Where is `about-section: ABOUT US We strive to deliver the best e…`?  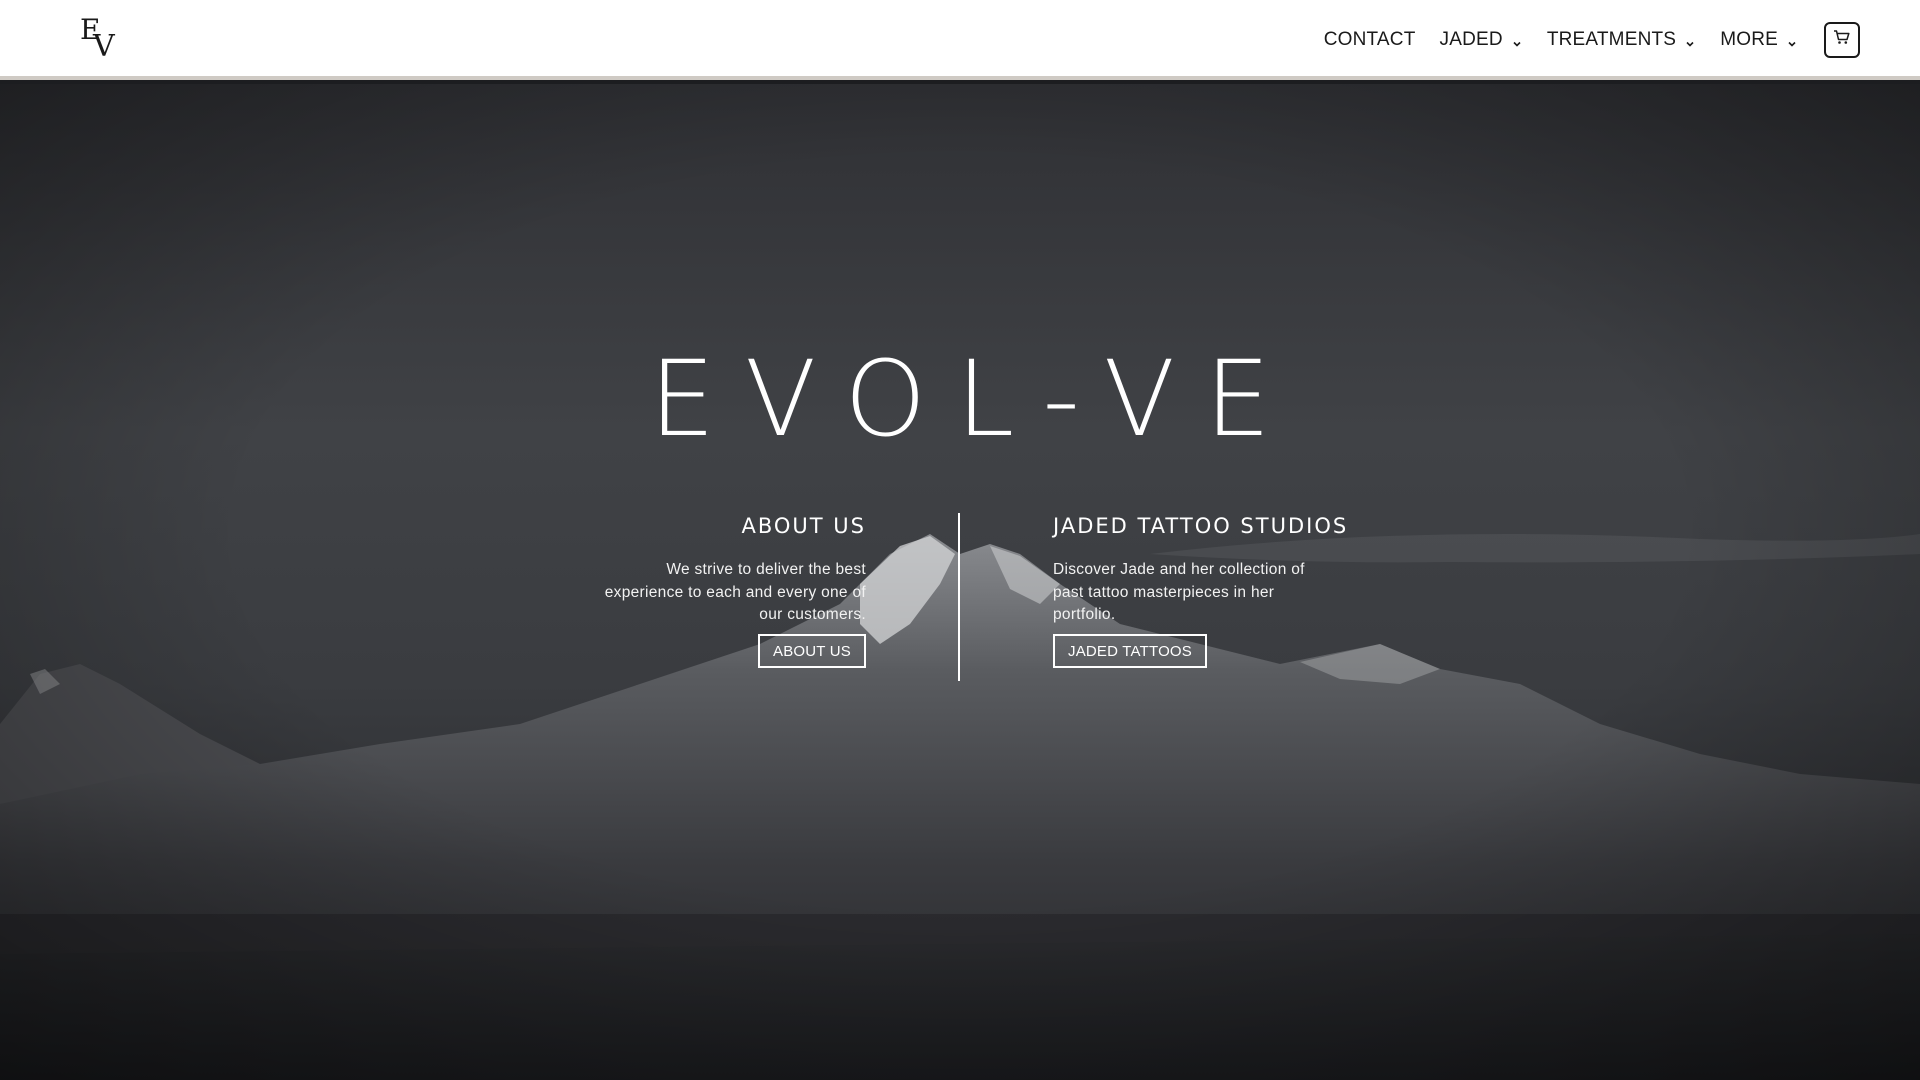
about-section: ABOUT US We strive to deliver the best e… is located at coordinates (716, 590).